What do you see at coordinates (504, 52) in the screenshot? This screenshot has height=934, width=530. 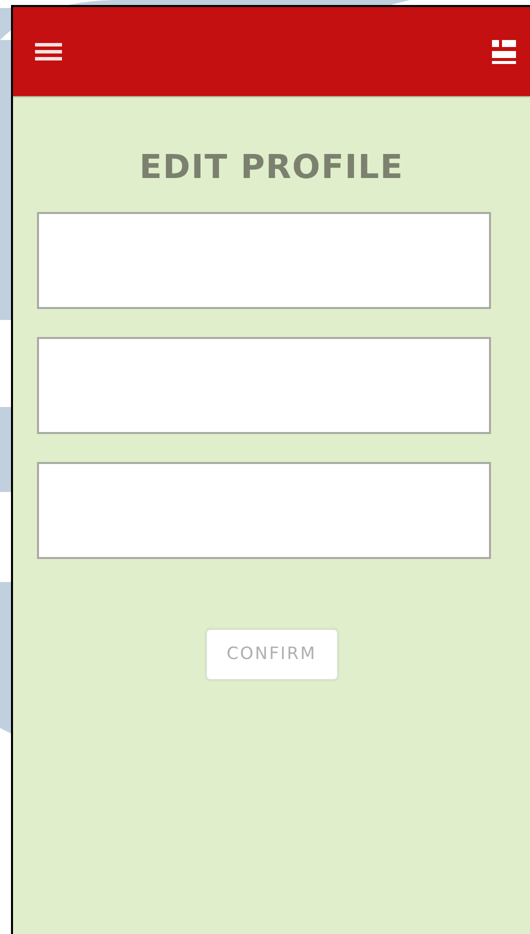 I see `layout-icon` at bounding box center [504, 52].